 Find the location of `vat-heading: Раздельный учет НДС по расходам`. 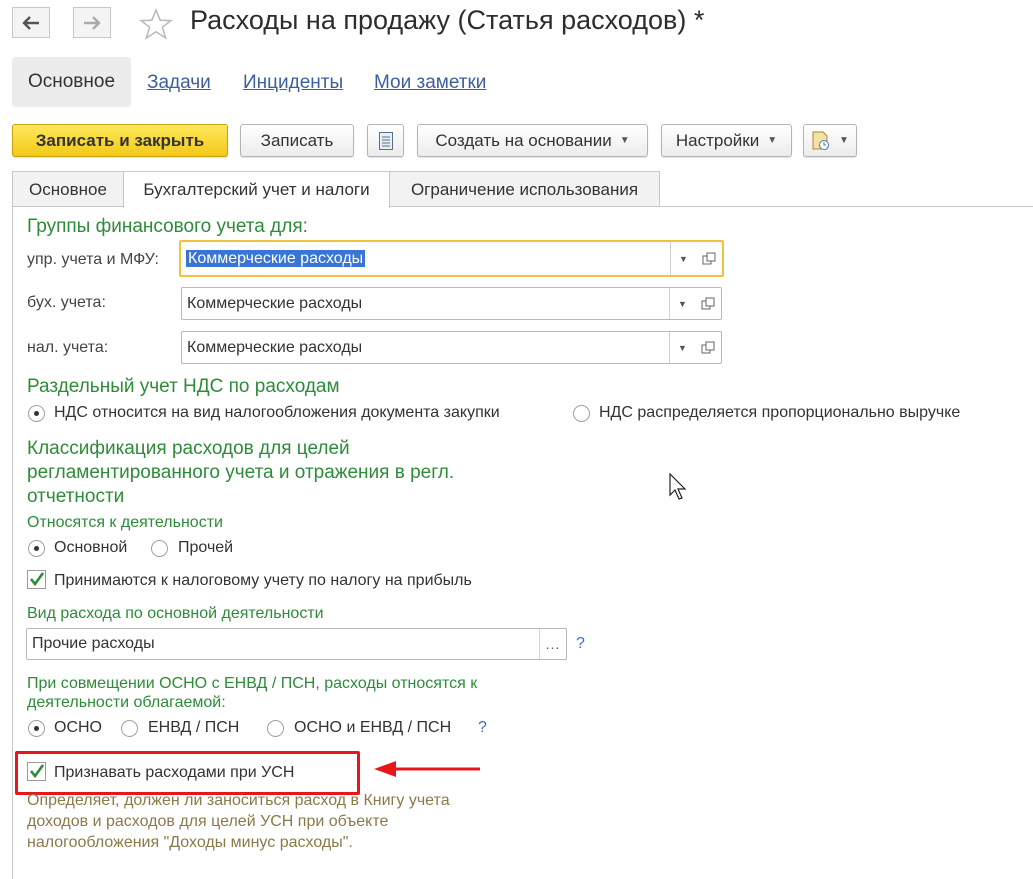

vat-heading: Раздельный учет НДС по расходам is located at coordinates (183, 386).